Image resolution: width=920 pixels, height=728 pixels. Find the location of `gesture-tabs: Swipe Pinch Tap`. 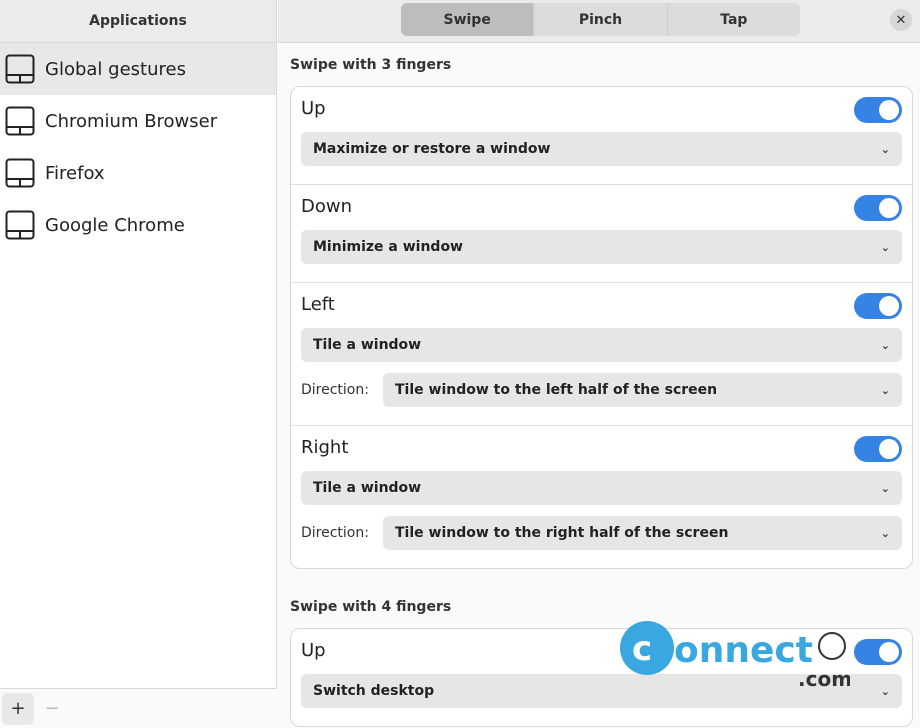

gesture-tabs: Swipe Pinch Tap is located at coordinates (600, 19).